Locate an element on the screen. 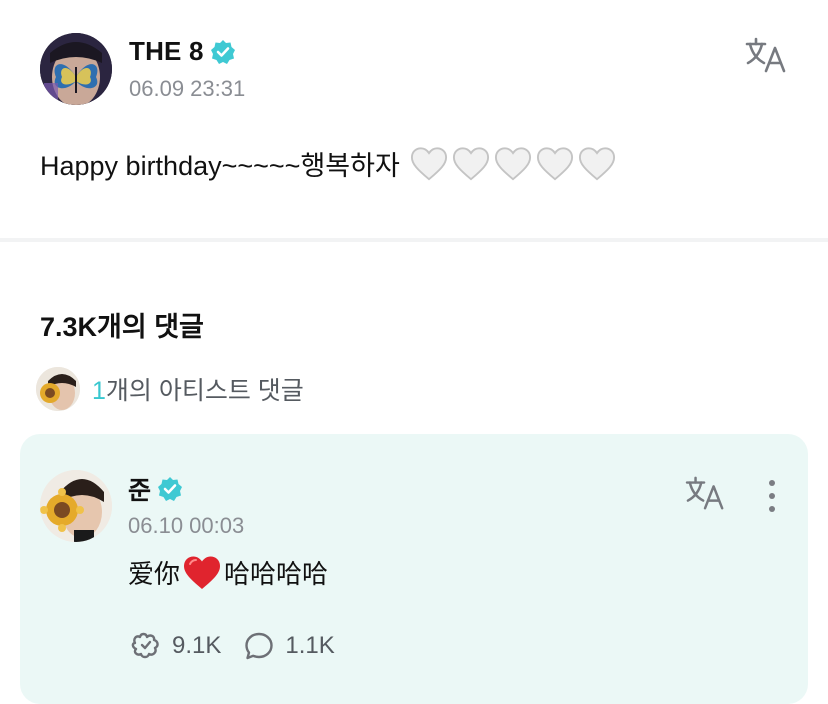  author-avatar is located at coordinates (76, 69).